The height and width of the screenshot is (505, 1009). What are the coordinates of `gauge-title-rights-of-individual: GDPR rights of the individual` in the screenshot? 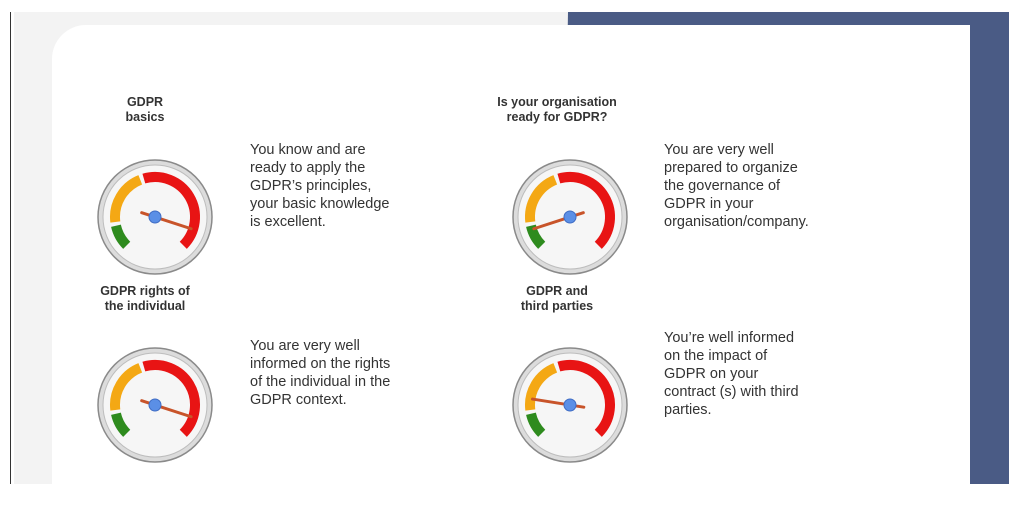 It's located at (145, 299).